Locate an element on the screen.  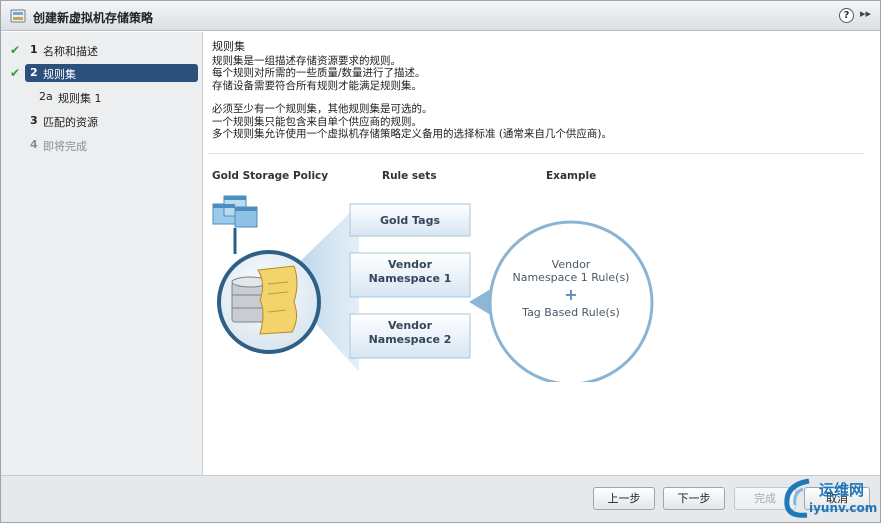
next-button: 下一步 is located at coordinates (694, 498).